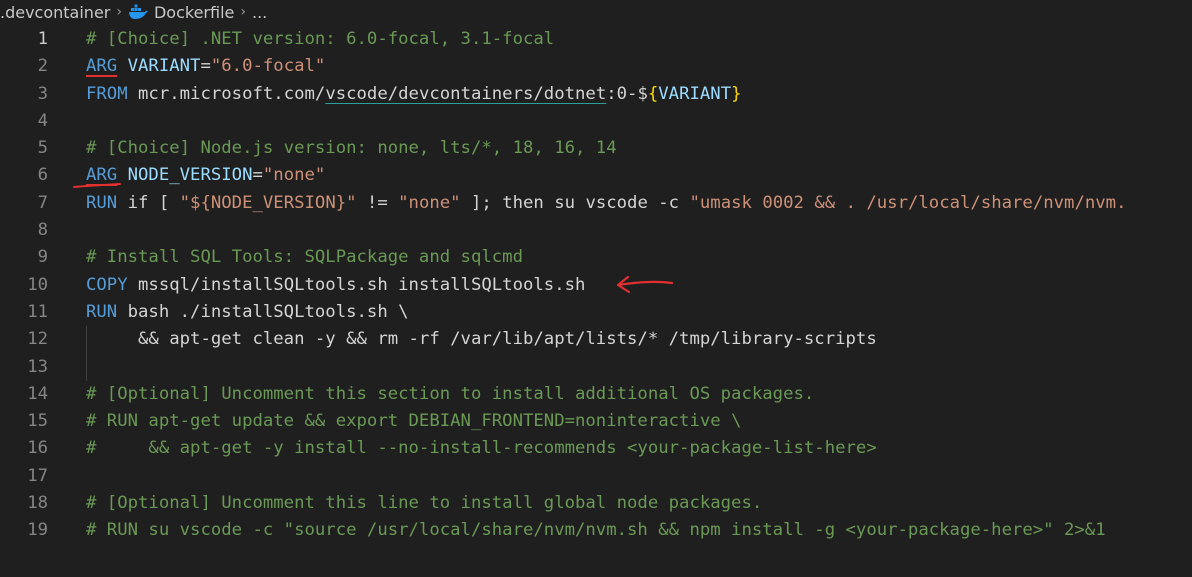  I want to click on code-token: mcr.microsoft.com/, so click(226, 93).